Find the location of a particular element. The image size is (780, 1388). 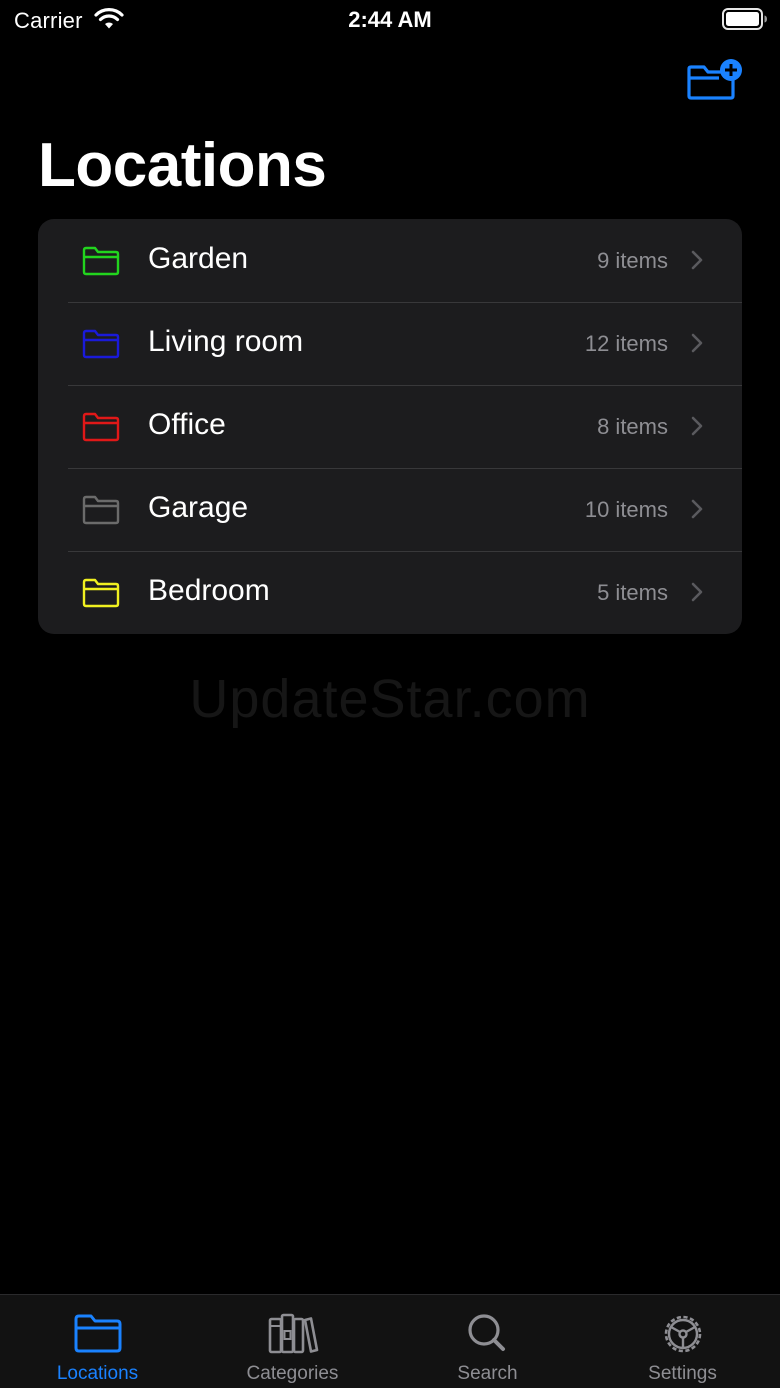

tab-label: Categories is located at coordinates (292, 1373).